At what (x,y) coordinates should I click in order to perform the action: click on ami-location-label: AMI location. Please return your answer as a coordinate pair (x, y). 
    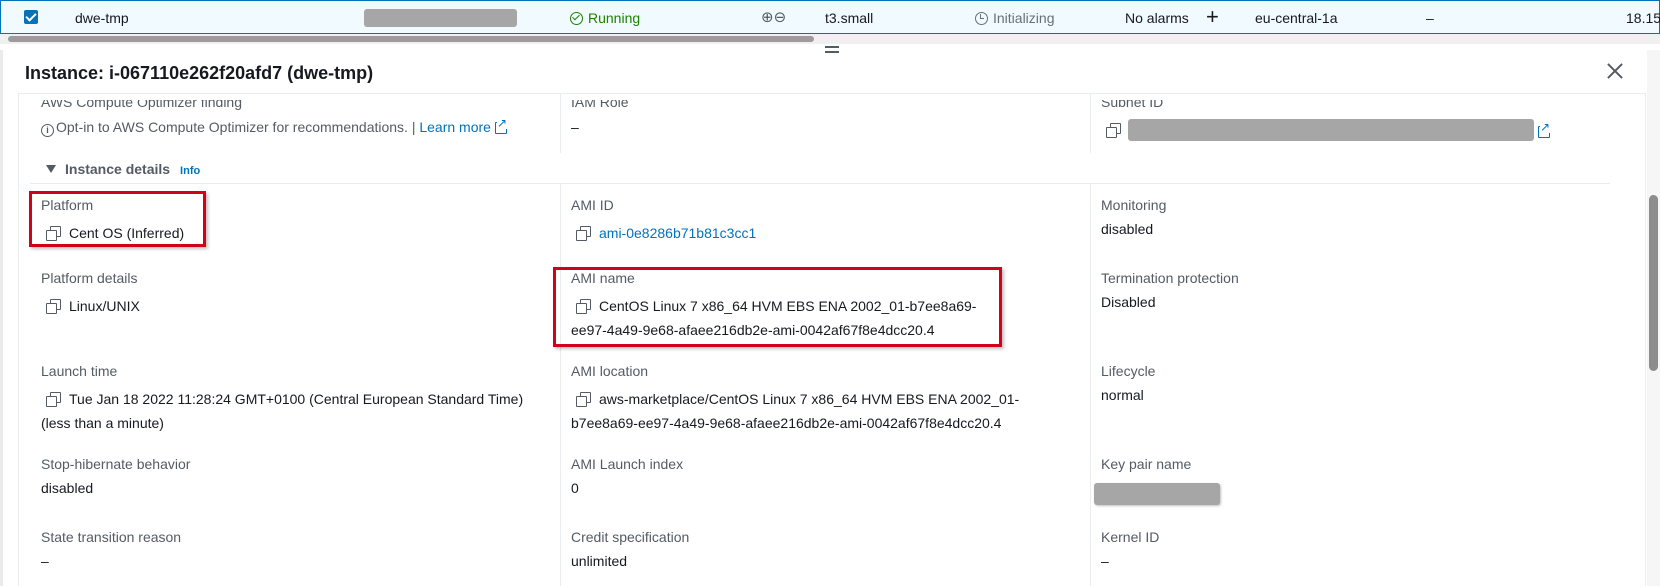
    Looking at the image, I should click on (610, 371).